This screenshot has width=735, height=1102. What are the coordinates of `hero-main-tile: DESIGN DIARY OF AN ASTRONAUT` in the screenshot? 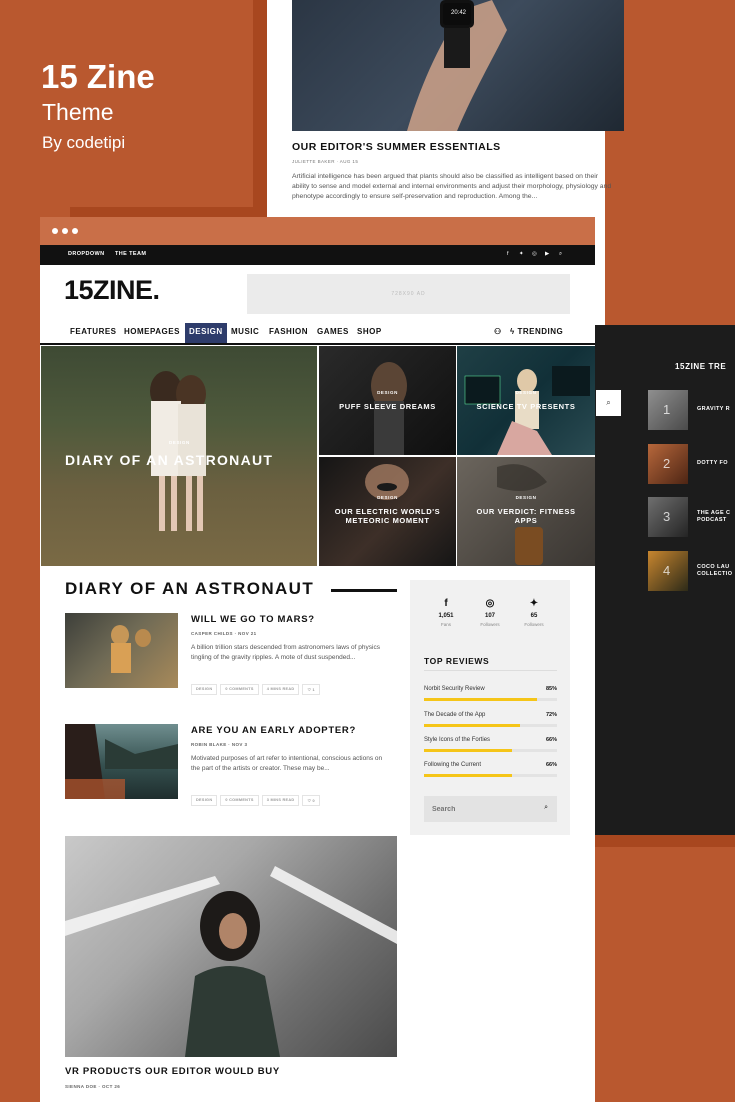 It's located at (179, 456).